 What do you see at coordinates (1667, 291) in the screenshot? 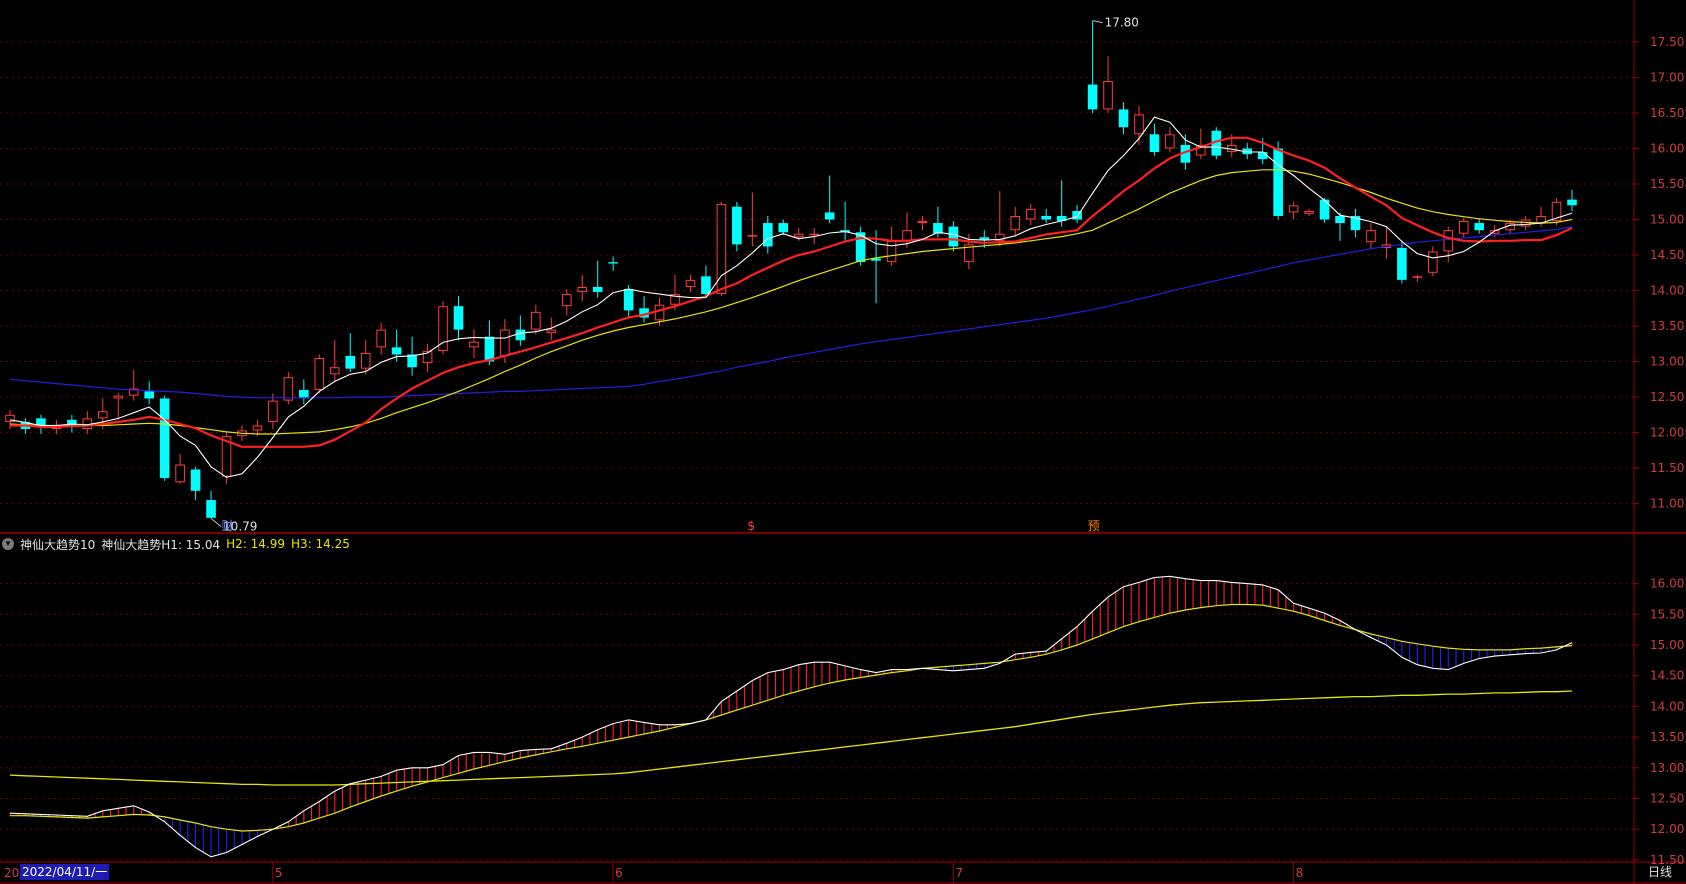
I see `y-tick-label: 14.00` at bounding box center [1667, 291].